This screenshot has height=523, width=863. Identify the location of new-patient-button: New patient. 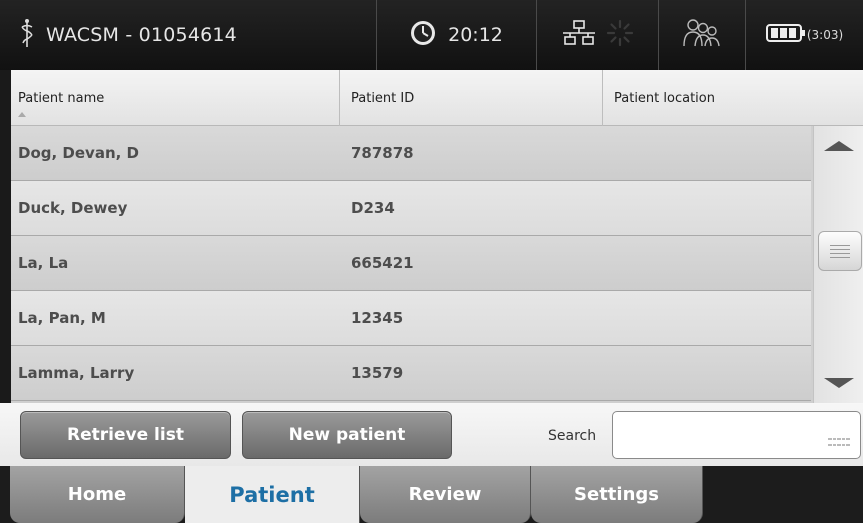
(347, 435).